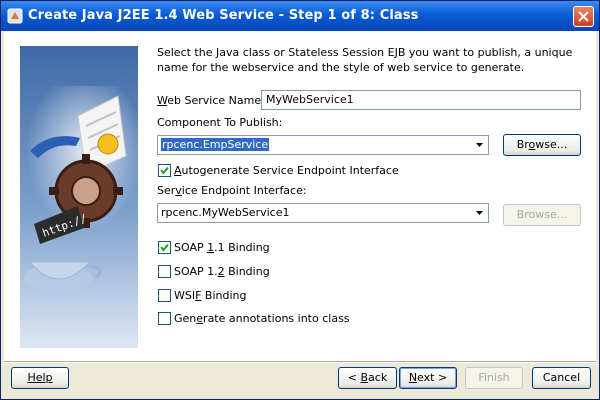  What do you see at coordinates (164, 271) in the screenshot?
I see `soap-12-checkbox` at bounding box center [164, 271].